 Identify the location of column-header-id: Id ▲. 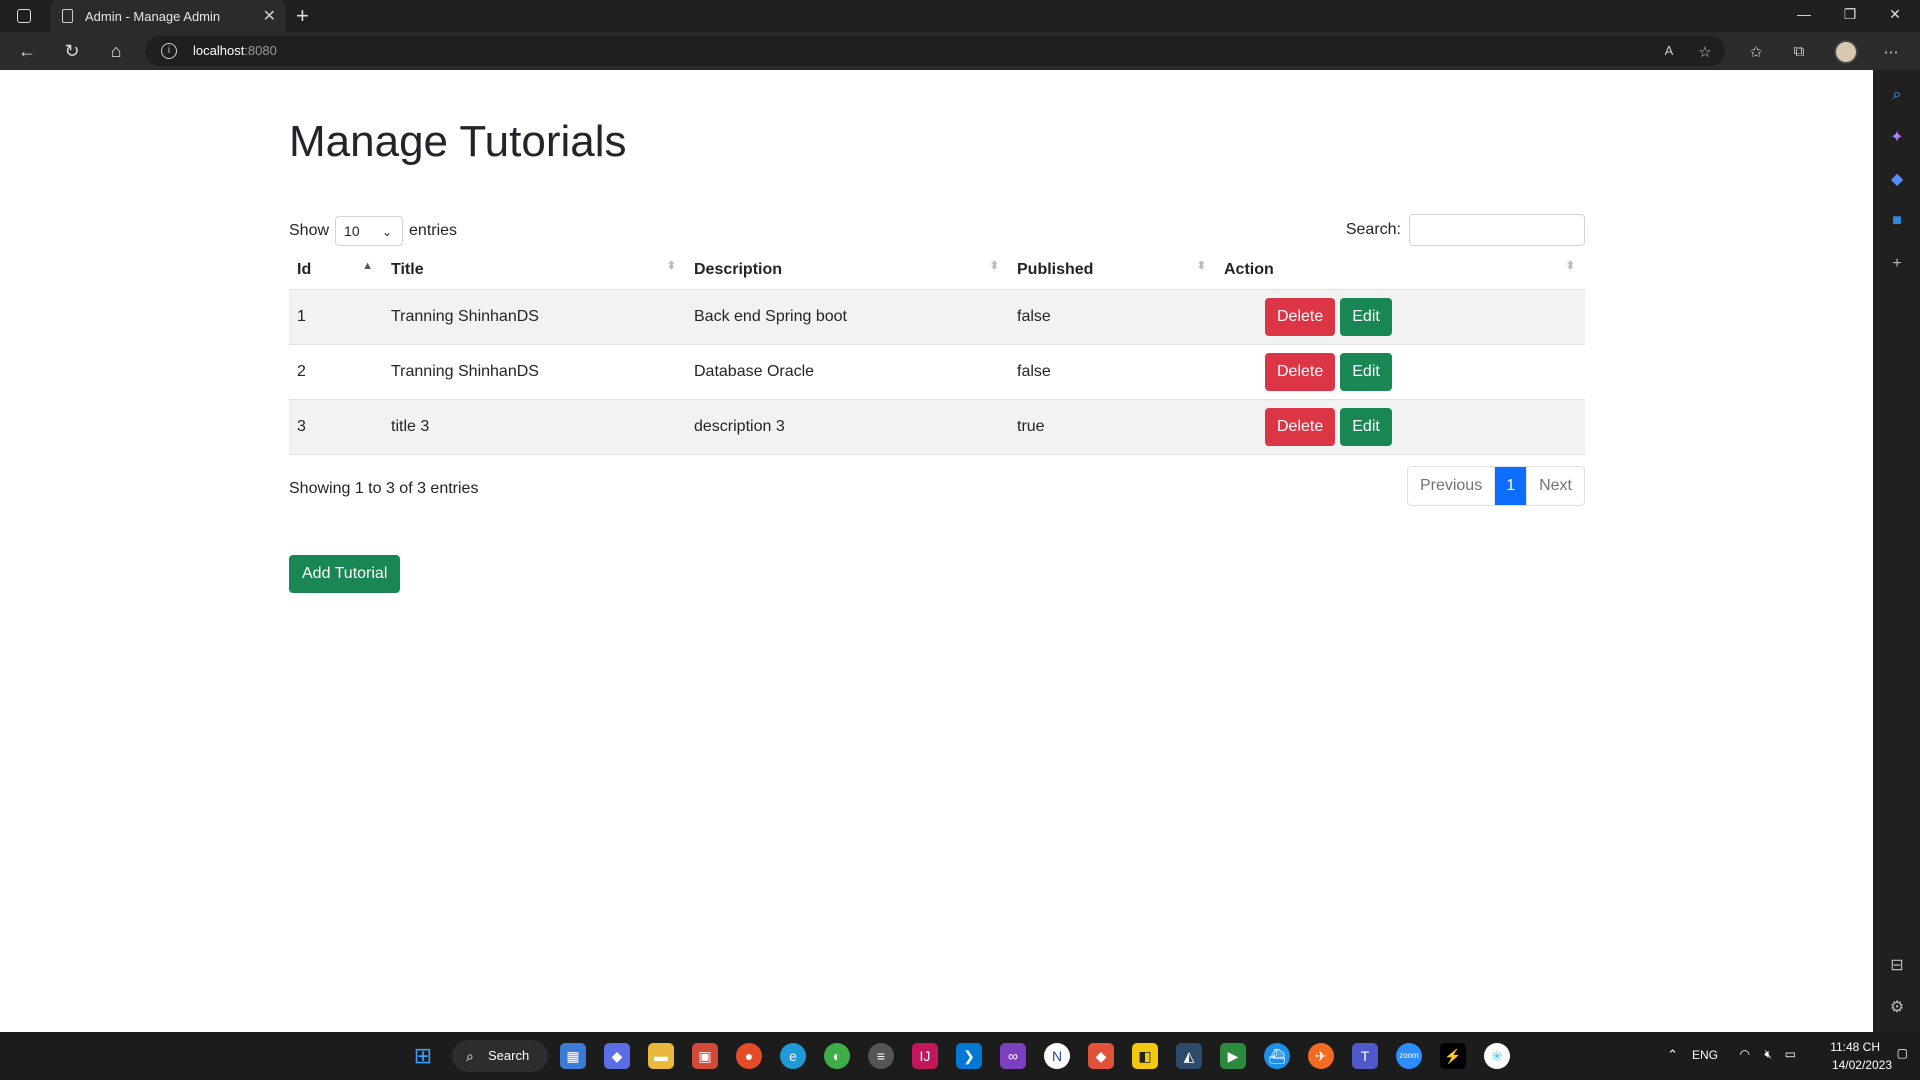
(336, 271).